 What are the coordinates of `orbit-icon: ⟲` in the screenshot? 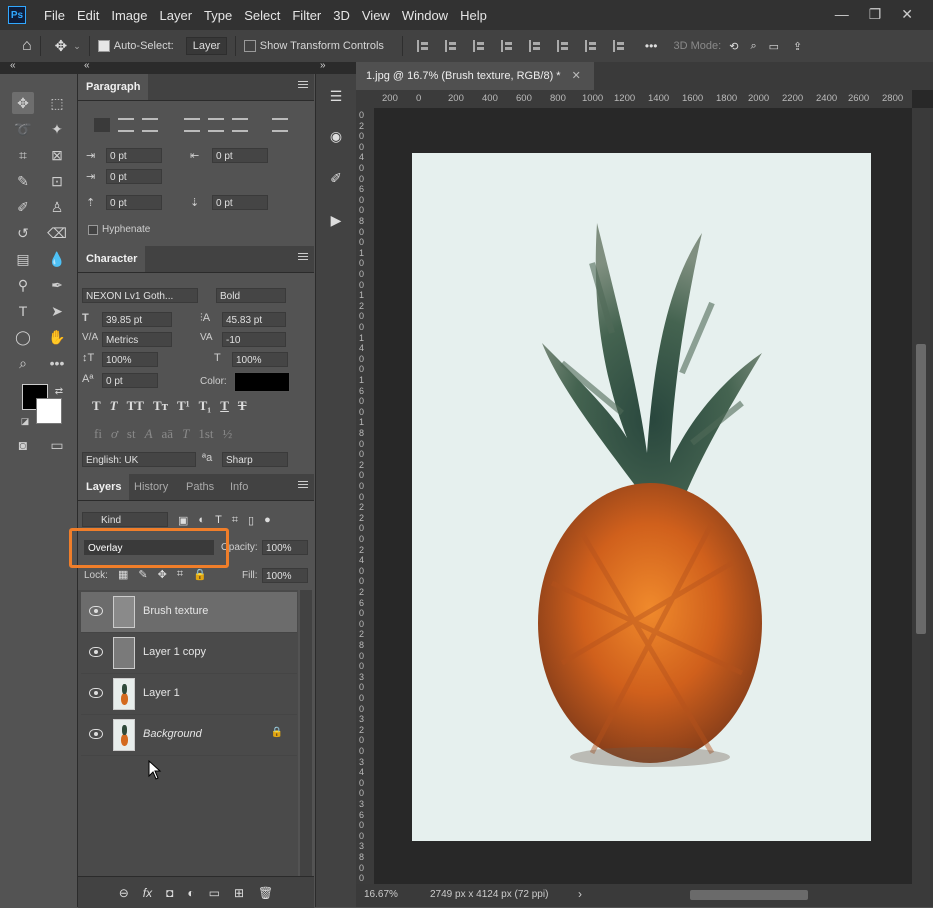 It's located at (733, 46).